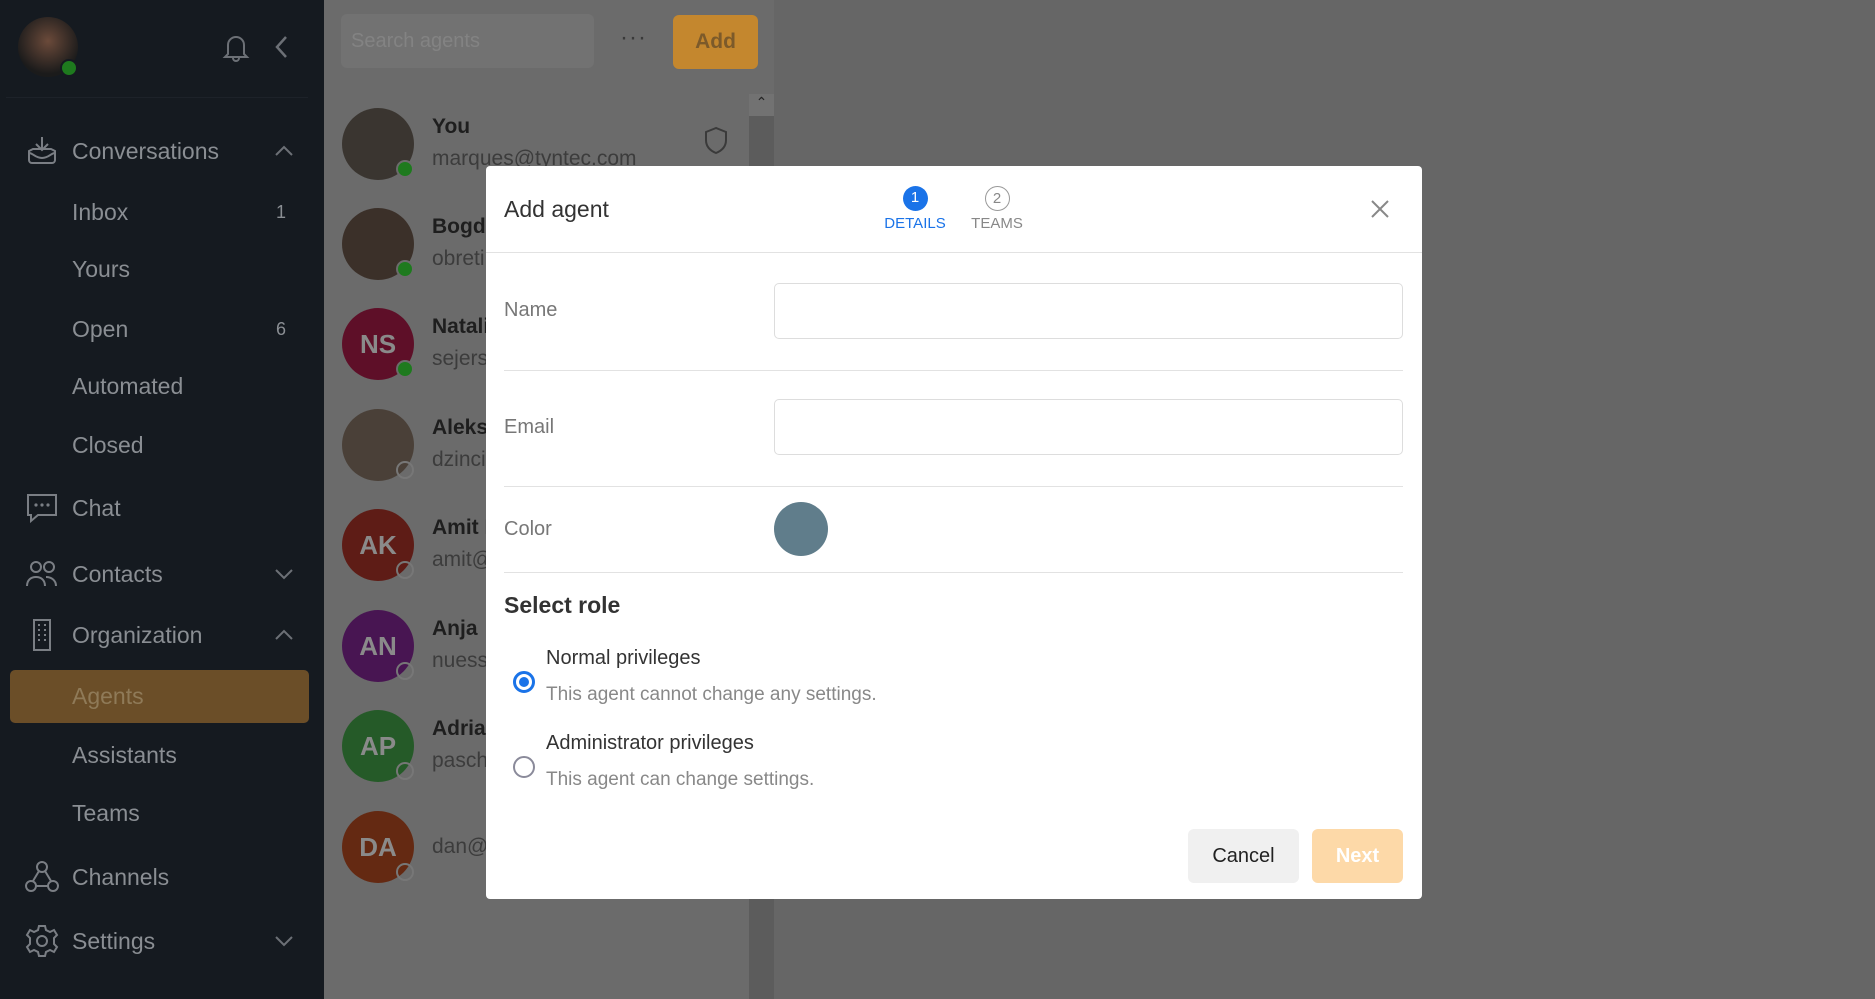 This screenshot has width=1875, height=999. Describe the element at coordinates (162, 269) in the screenshot. I see `sidebar-item-yours: Yours` at that location.